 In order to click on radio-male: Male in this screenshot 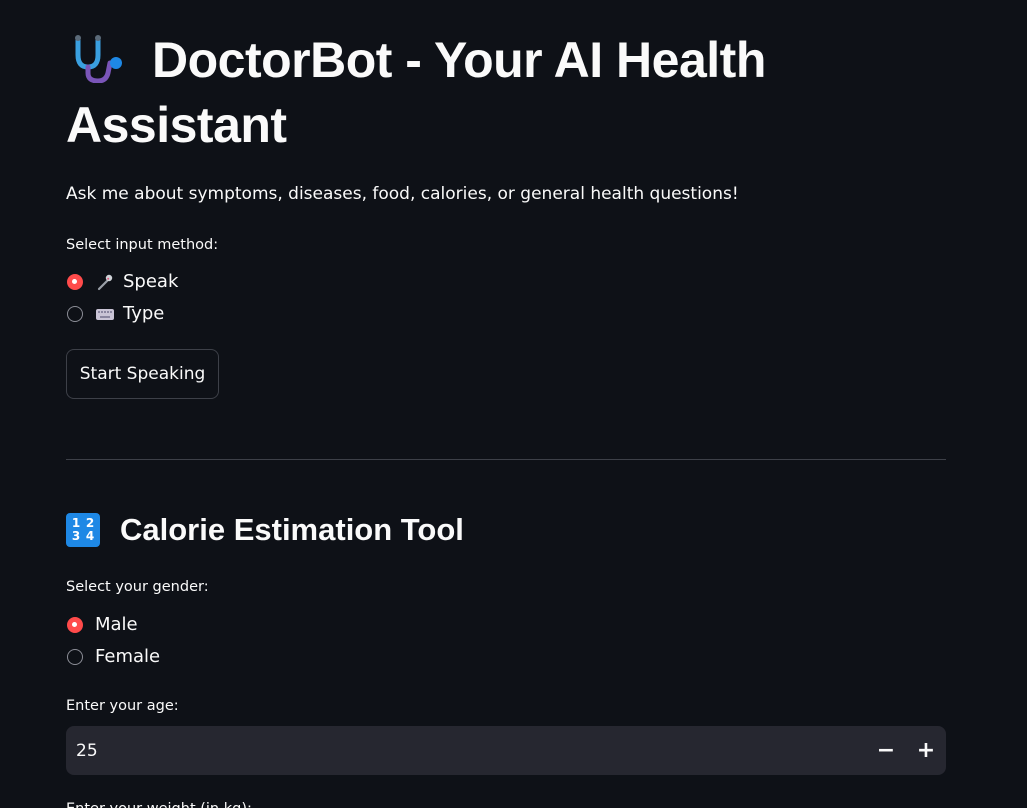, I will do `click(102, 625)`.